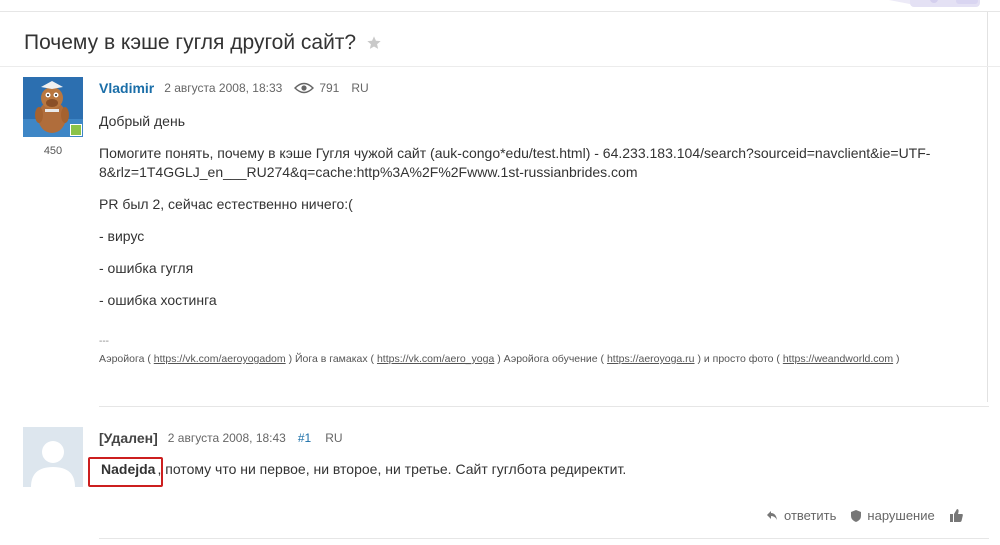 This screenshot has width=1000, height=545. Describe the element at coordinates (142, 121) in the screenshot. I see `post-paragraph: Добрый день` at that location.